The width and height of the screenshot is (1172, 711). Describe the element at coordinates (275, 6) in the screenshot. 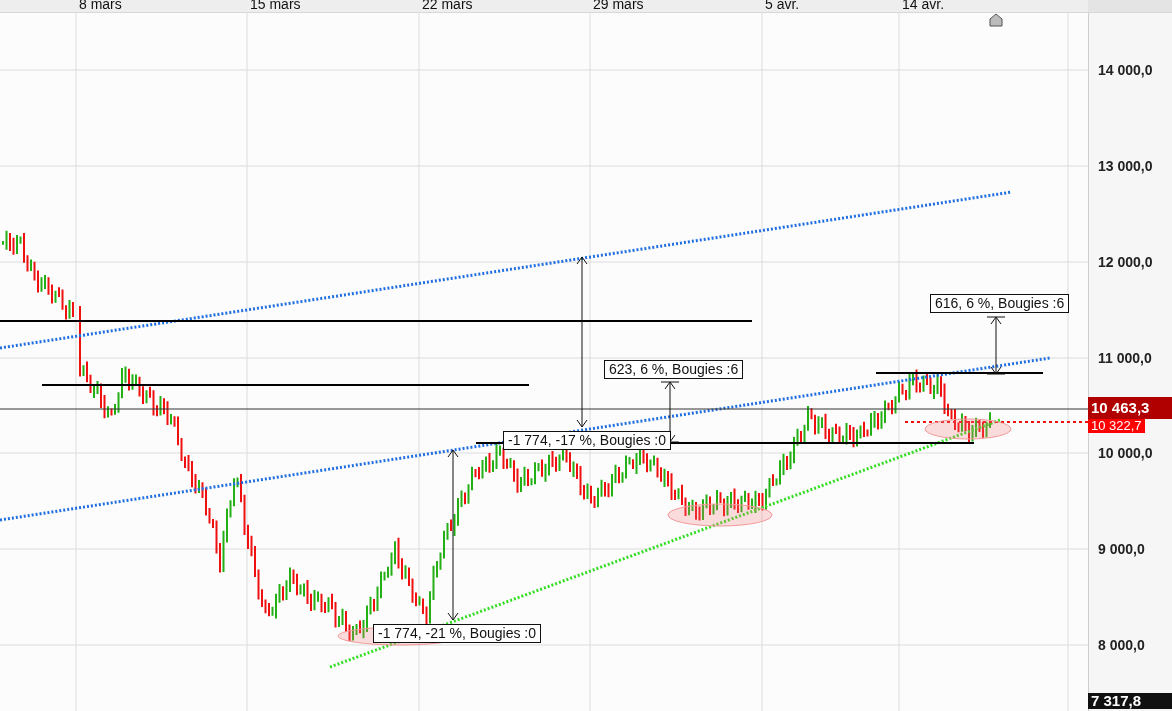

I see `date-label: 15 mars` at that location.